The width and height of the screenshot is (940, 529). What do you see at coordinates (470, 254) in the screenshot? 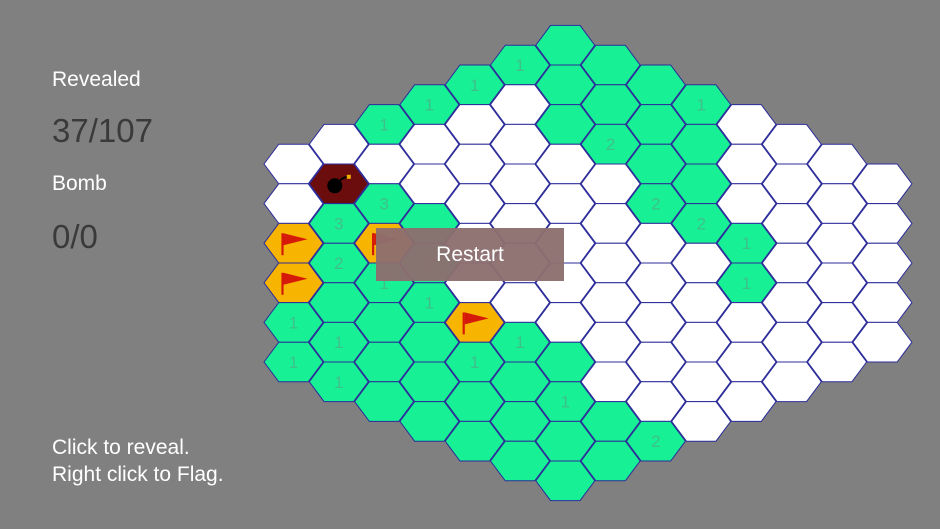
I see `restart-button: Restart` at bounding box center [470, 254].